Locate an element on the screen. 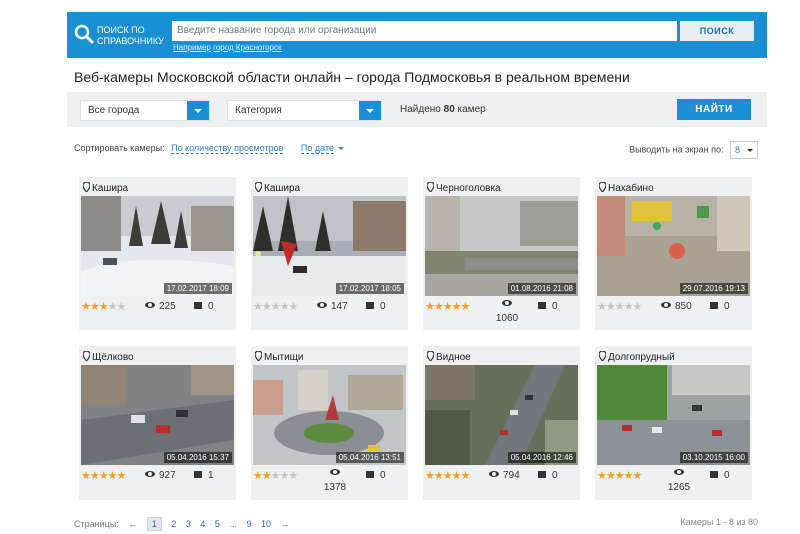 The width and height of the screenshot is (800, 534). page-link: 4 is located at coordinates (202, 524).